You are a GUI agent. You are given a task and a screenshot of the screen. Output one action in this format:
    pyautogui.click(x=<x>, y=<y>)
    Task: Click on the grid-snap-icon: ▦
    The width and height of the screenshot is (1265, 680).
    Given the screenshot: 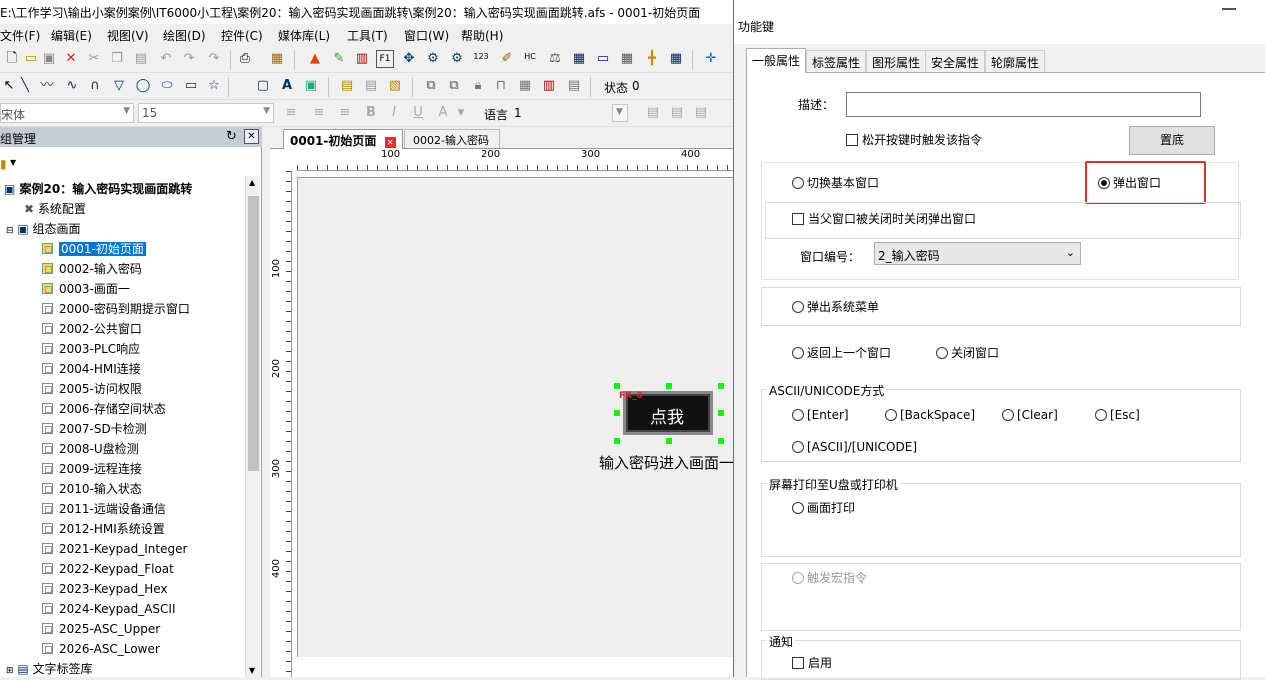 What is the action you would take?
    pyautogui.click(x=525, y=86)
    